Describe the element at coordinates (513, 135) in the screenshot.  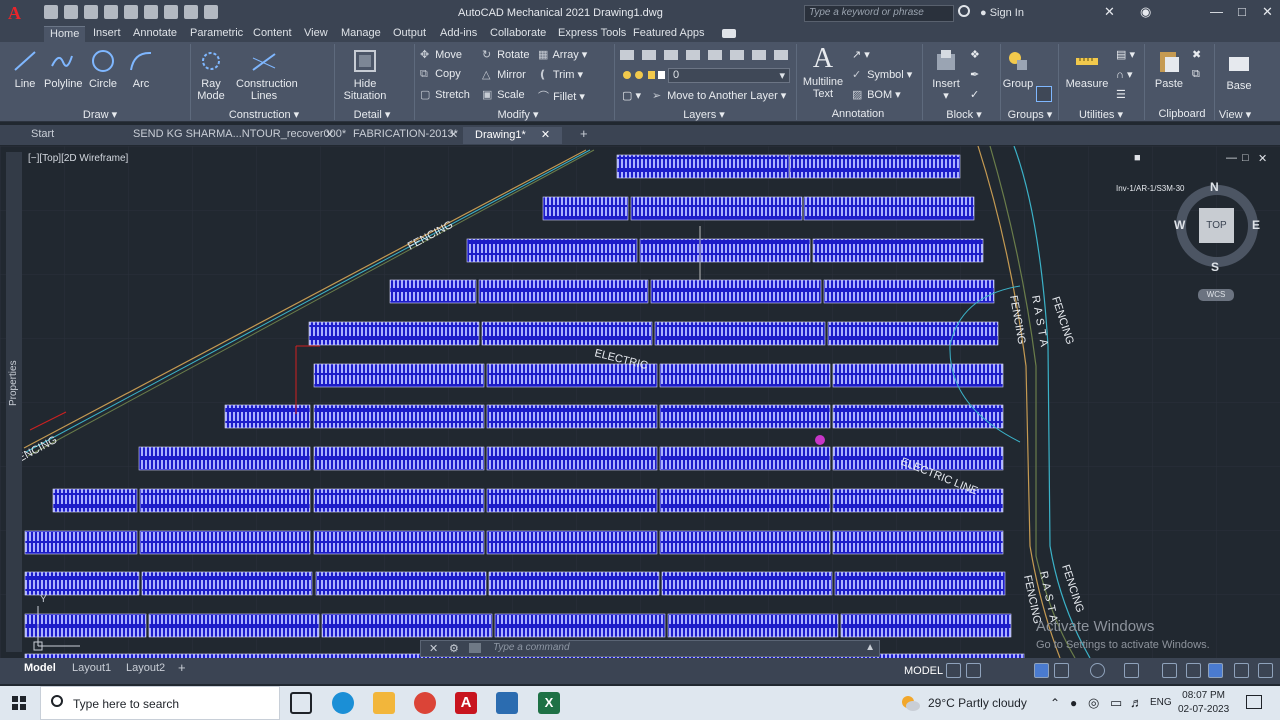
I see `file-tab-drawing1: Drawing1* ✕` at that location.